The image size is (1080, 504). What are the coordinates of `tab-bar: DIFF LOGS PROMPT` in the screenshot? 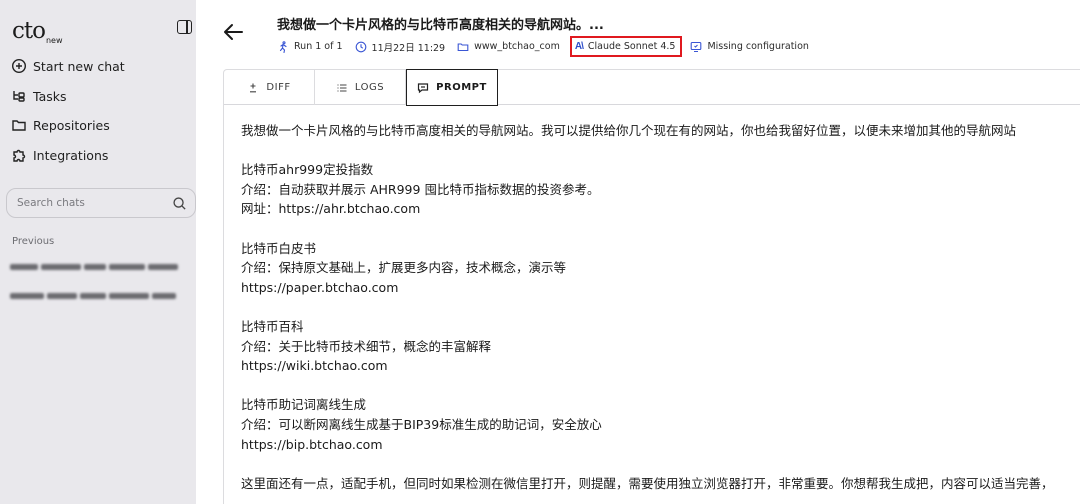 It's located at (651, 87).